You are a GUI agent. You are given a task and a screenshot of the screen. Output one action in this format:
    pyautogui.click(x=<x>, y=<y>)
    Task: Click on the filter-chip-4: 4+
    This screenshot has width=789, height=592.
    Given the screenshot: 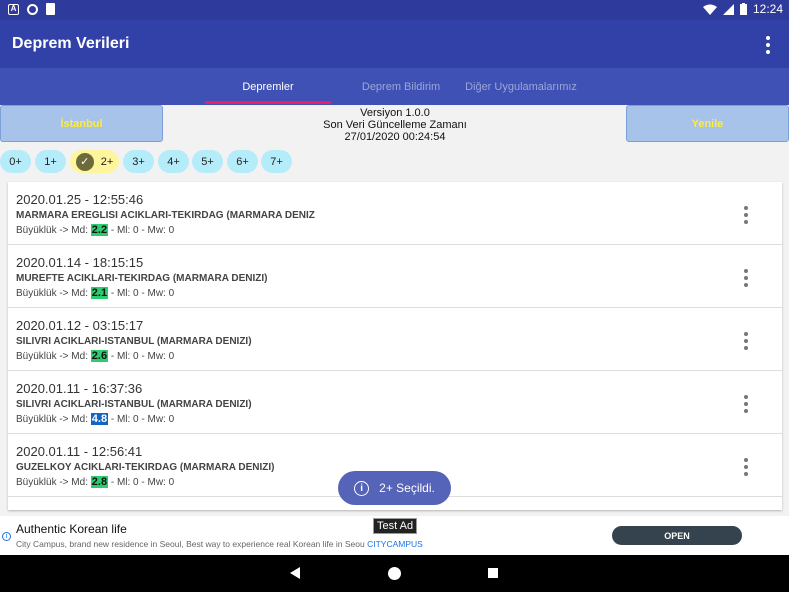 What is the action you would take?
    pyautogui.click(x=173, y=161)
    